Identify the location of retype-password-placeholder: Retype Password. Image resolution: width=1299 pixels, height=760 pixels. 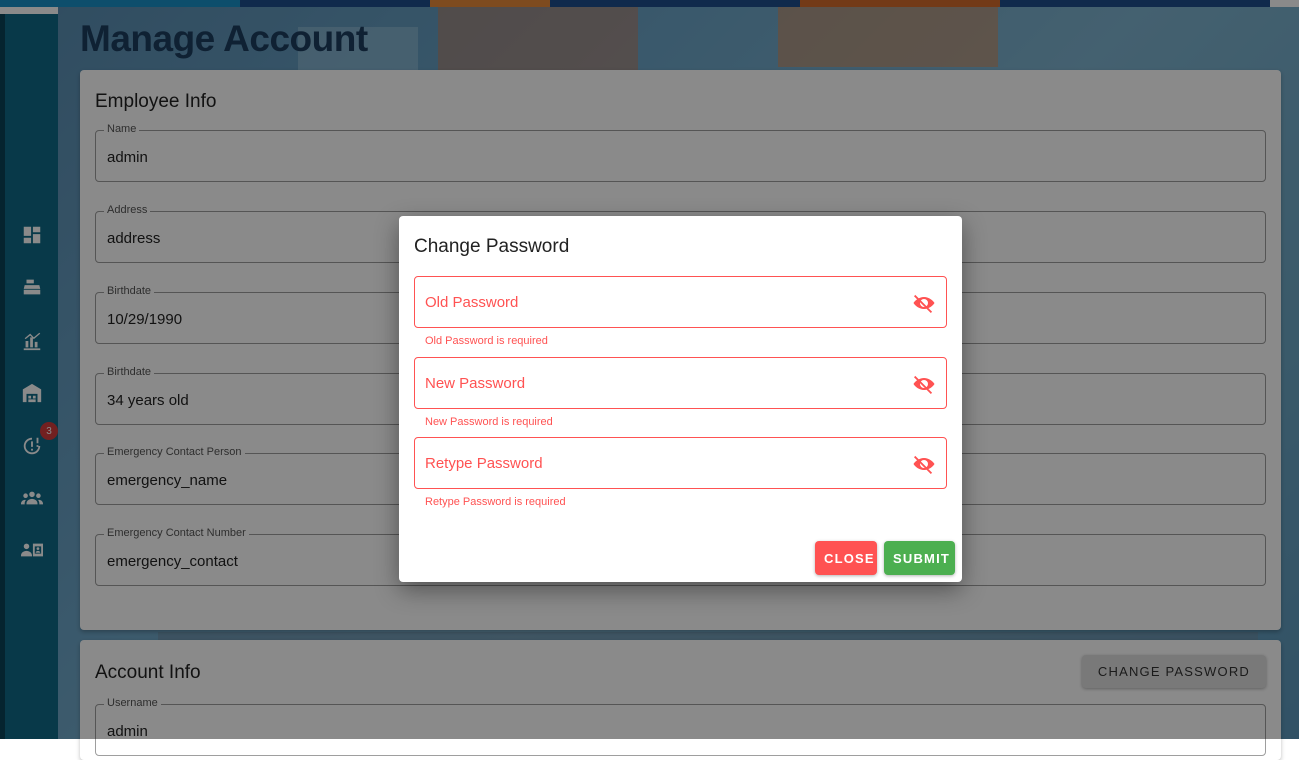
(484, 463).